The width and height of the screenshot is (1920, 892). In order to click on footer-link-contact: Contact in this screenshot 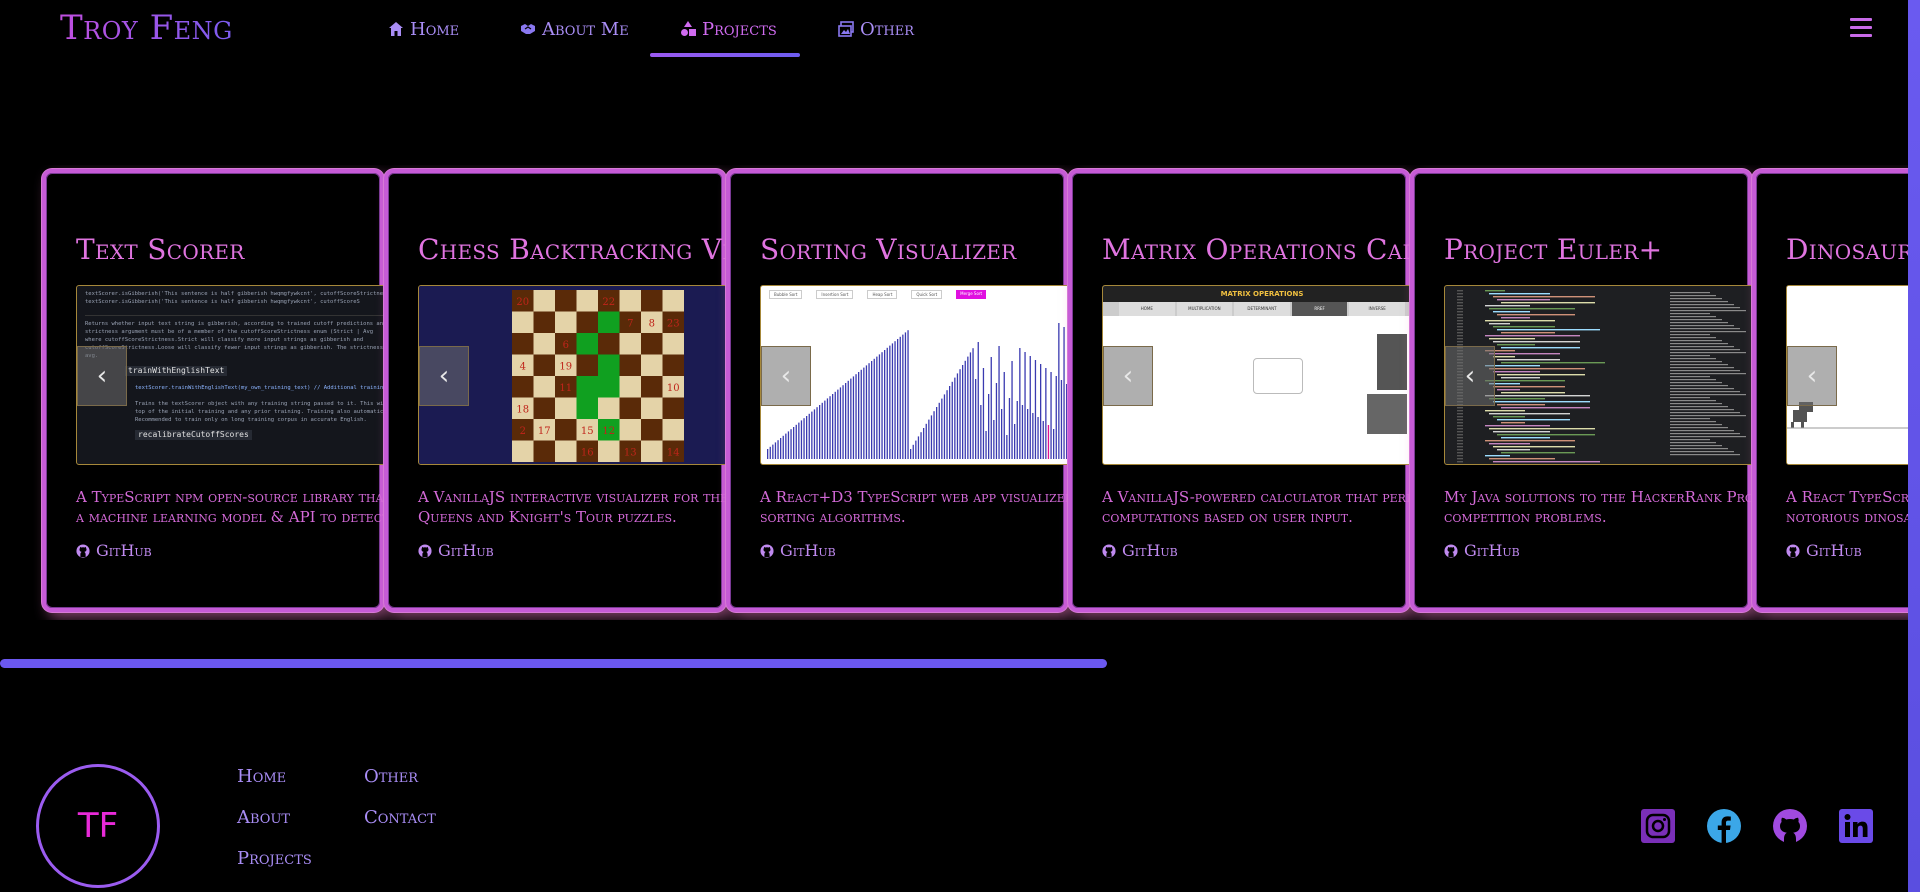, I will do `click(400, 817)`.